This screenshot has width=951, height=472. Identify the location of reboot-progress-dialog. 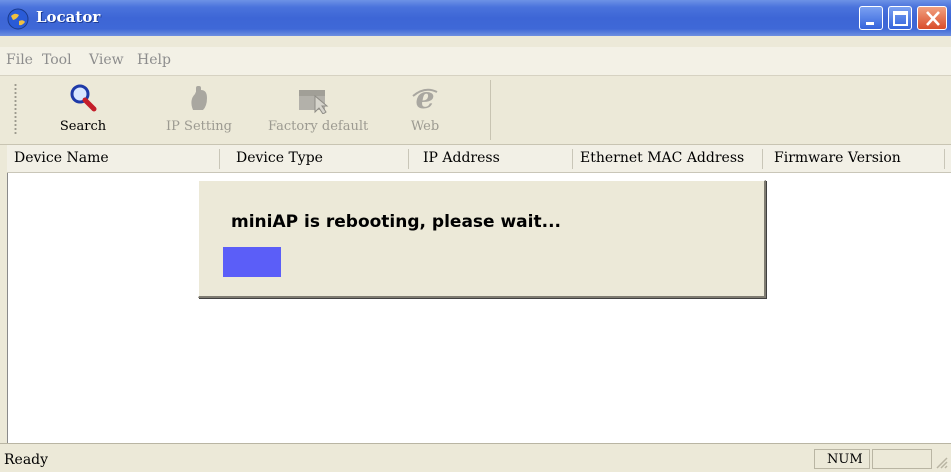
(482, 239).